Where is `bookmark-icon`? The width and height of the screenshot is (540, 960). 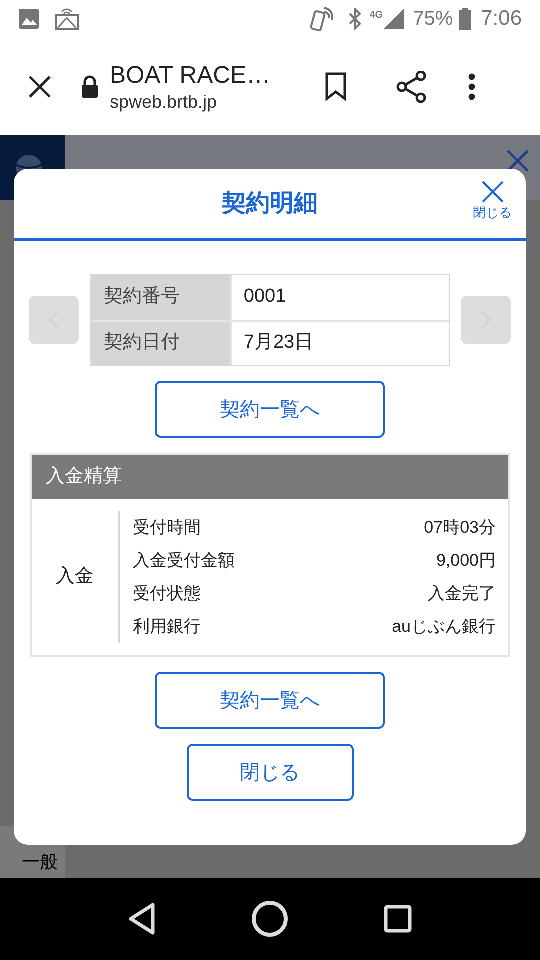 bookmark-icon is located at coordinates (336, 87).